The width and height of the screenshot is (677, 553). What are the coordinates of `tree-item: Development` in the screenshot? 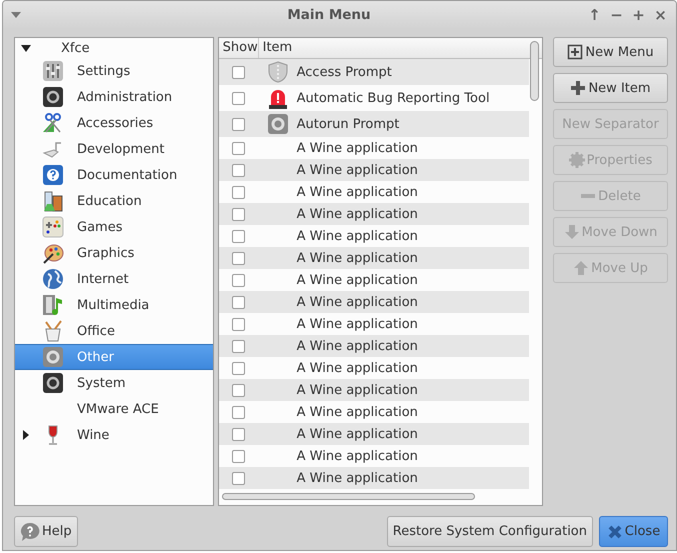 It's located at (114, 149).